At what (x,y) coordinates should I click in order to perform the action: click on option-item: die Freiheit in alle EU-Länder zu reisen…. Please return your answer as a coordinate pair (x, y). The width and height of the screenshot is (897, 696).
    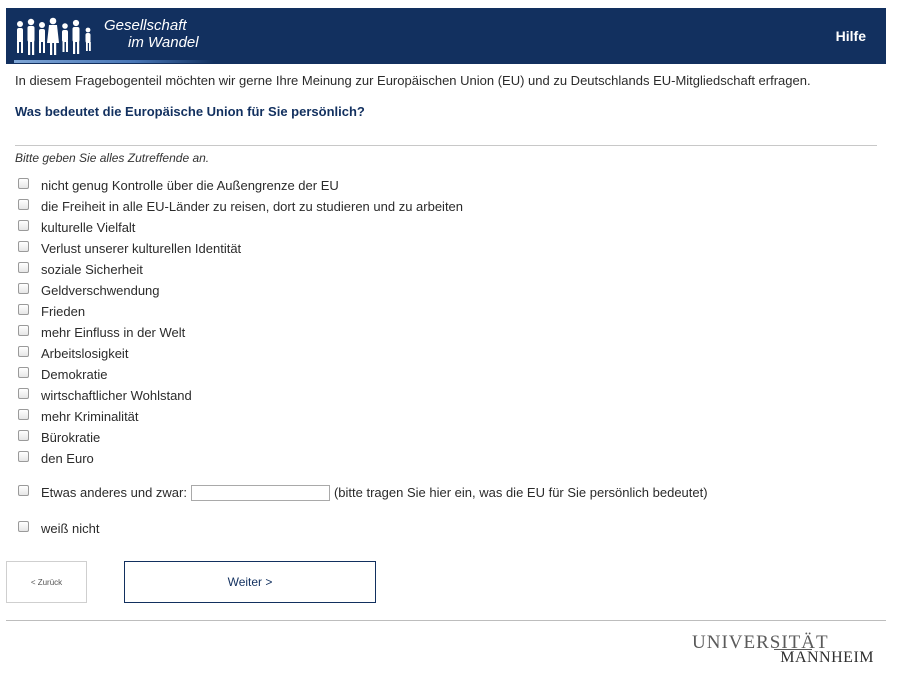
    Looking at the image, I should click on (448, 206).